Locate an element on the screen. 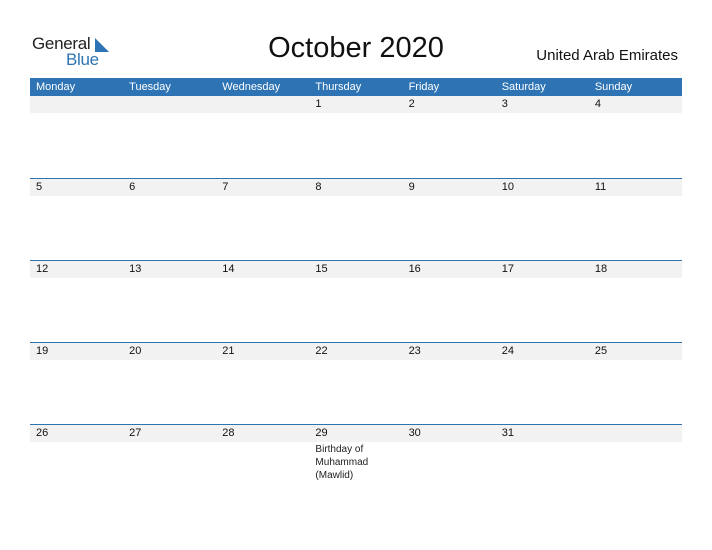 This screenshot has width=712, height=550. day-cell: 26 is located at coordinates (76, 453).